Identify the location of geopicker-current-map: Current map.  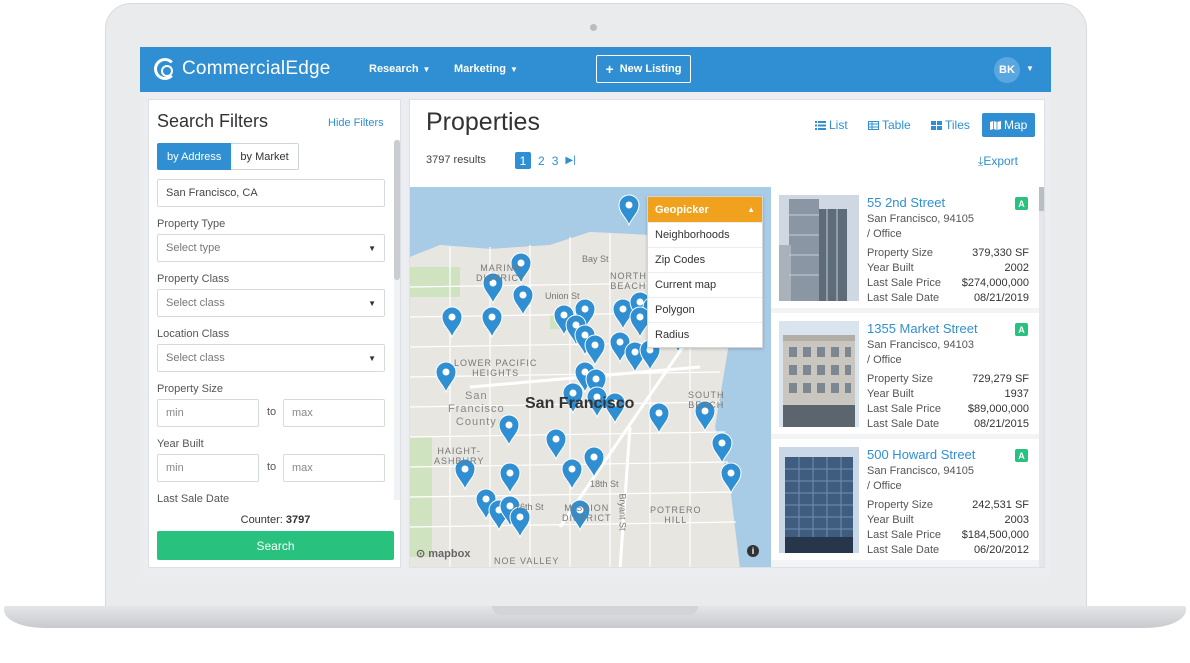
(705, 284).